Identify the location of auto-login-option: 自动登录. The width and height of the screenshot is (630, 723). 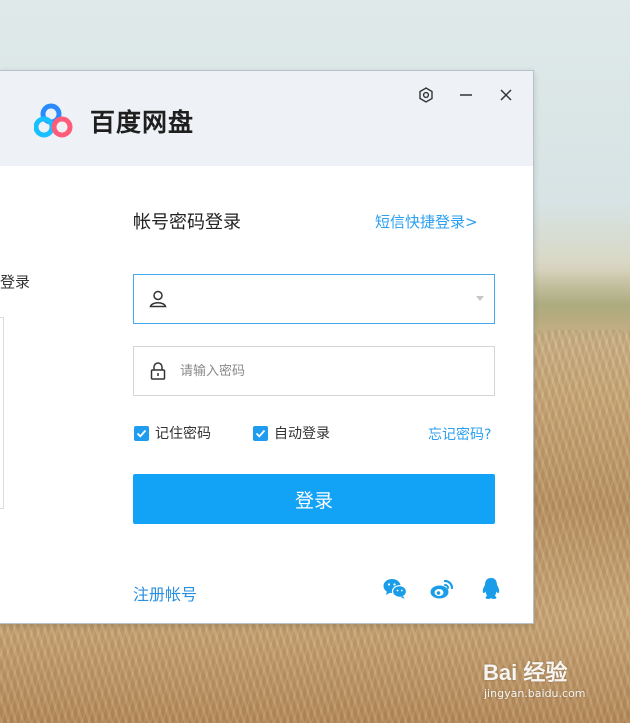
(291, 433).